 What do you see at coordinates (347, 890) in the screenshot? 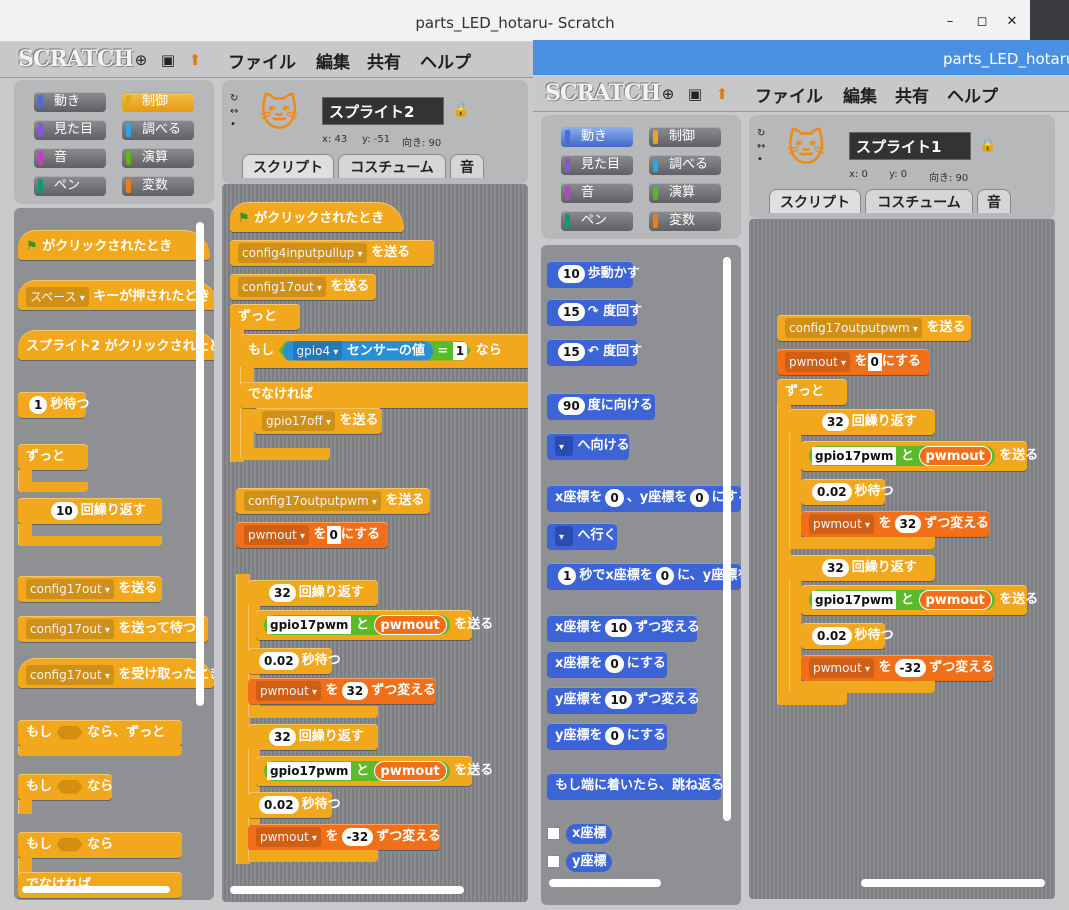
I see `script-scrollbar-h` at bounding box center [347, 890].